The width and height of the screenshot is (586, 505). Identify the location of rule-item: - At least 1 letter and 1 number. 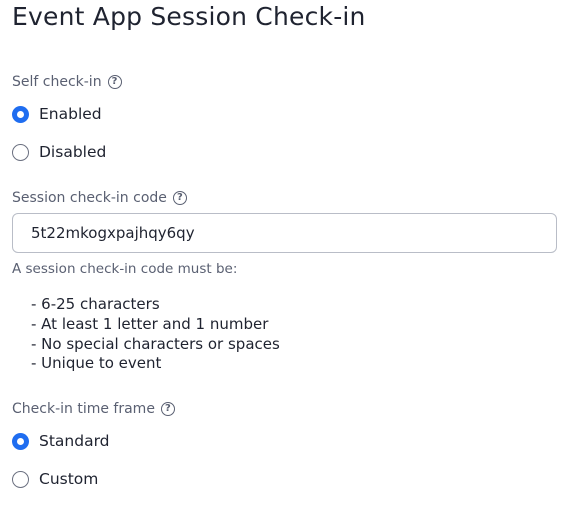
(150, 323).